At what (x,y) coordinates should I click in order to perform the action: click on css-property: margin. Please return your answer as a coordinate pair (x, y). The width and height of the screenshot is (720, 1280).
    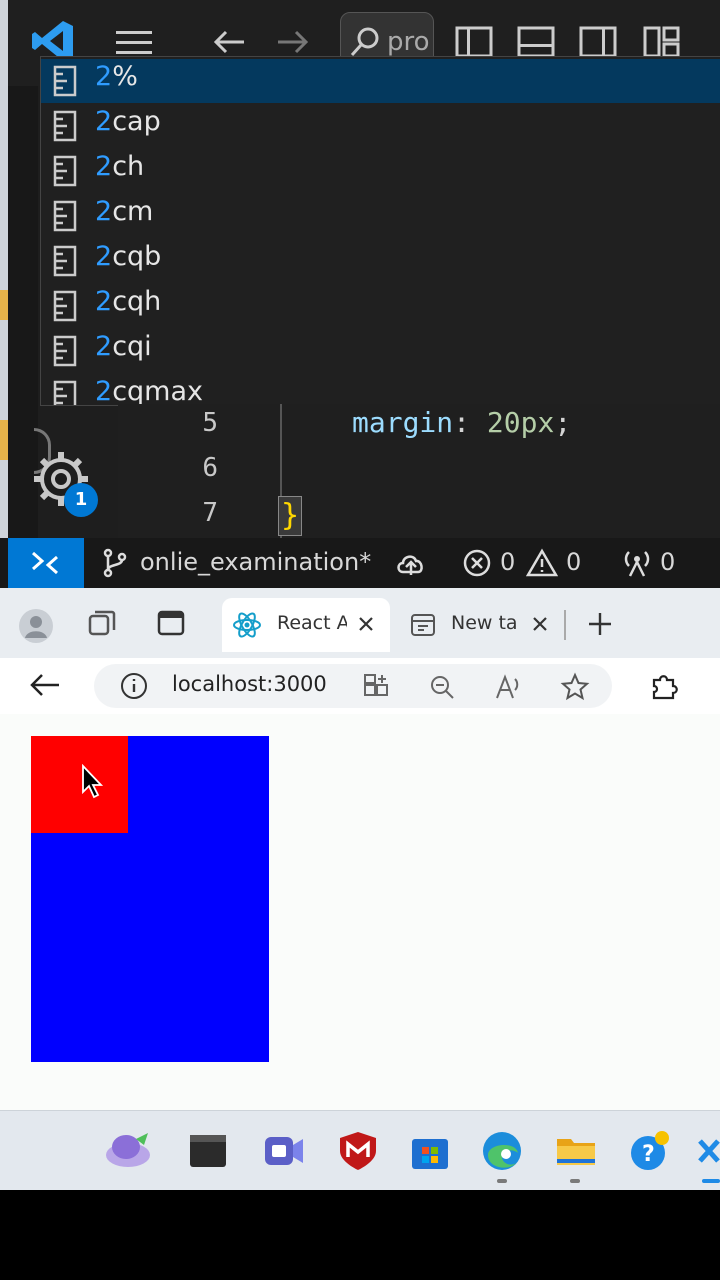
    Looking at the image, I should click on (403, 422).